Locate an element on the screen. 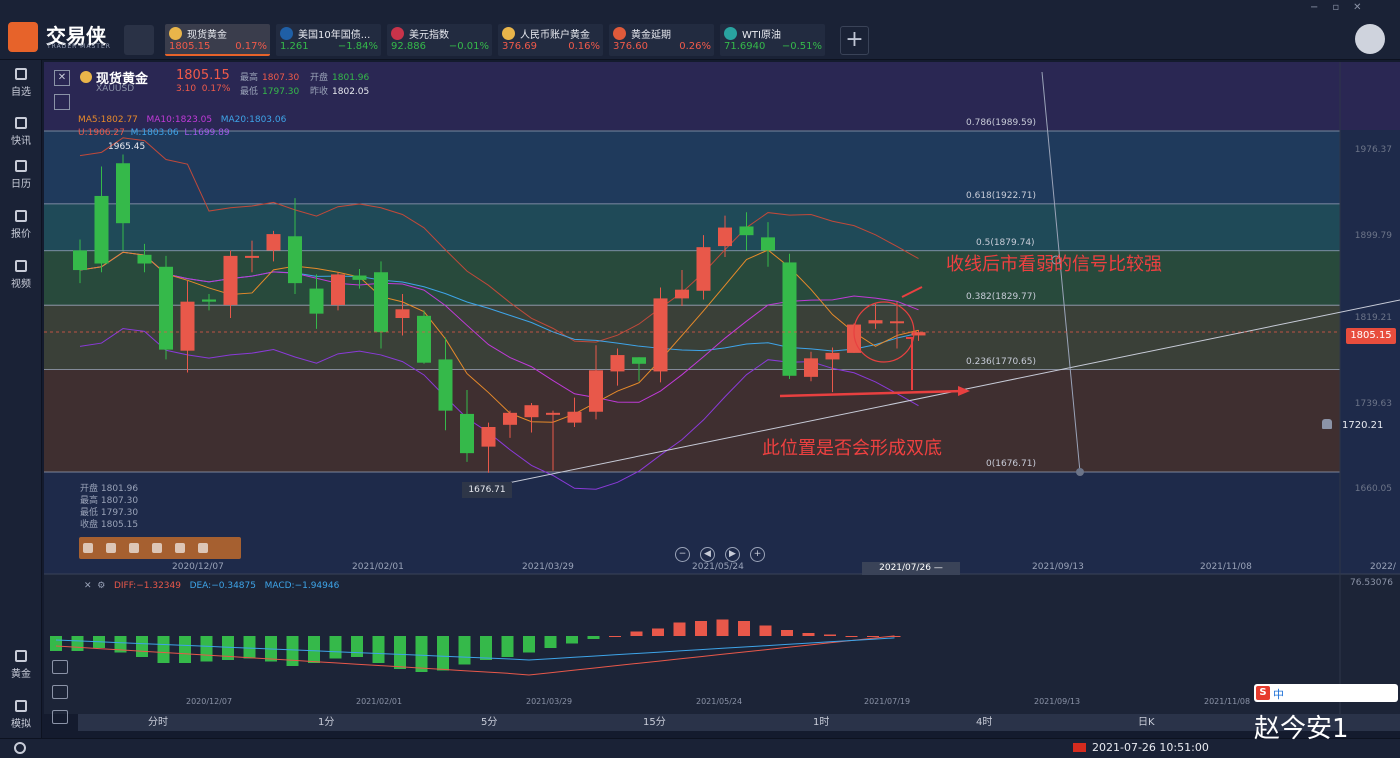 This screenshot has width=1400, height=758. user-avatar is located at coordinates (1370, 39).